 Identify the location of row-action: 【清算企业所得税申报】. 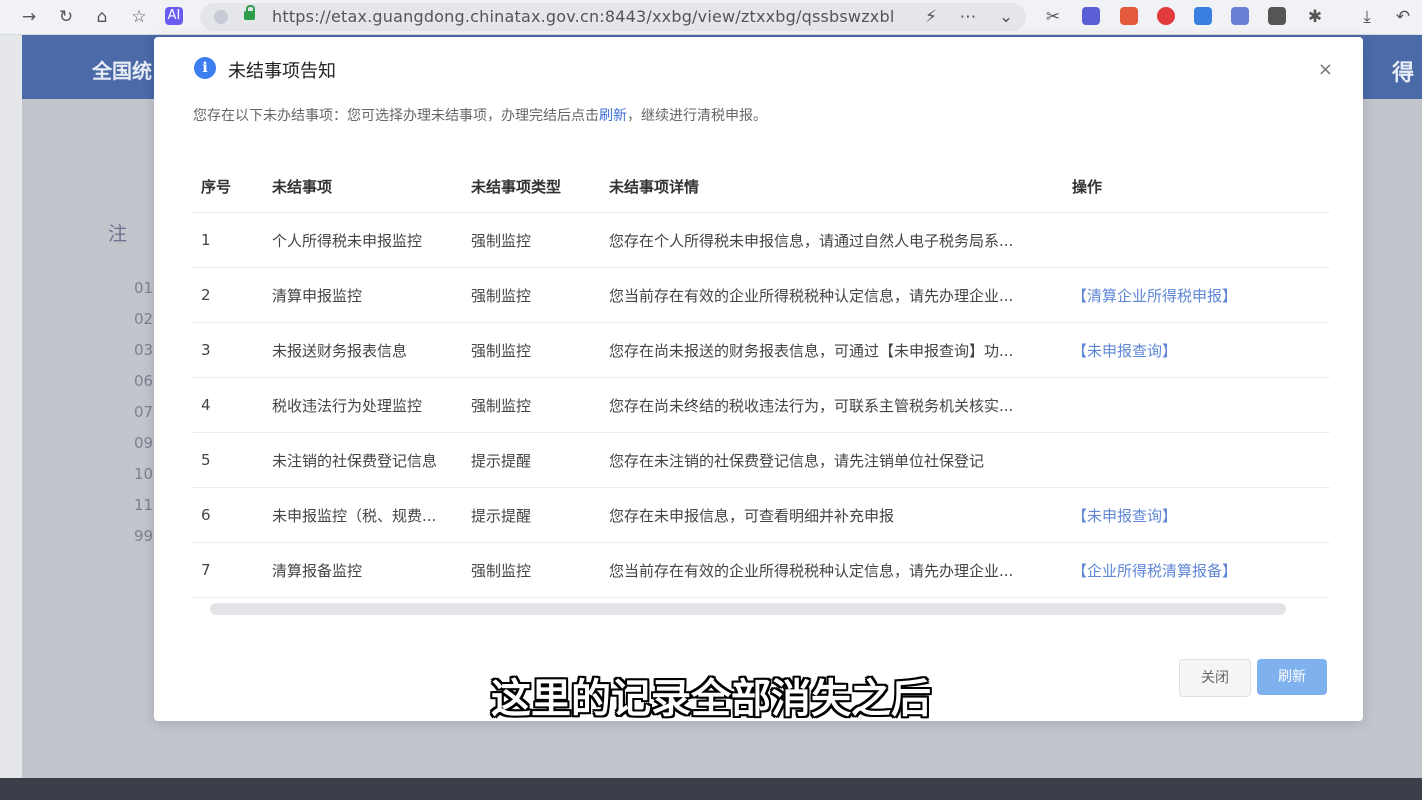
(1201, 295).